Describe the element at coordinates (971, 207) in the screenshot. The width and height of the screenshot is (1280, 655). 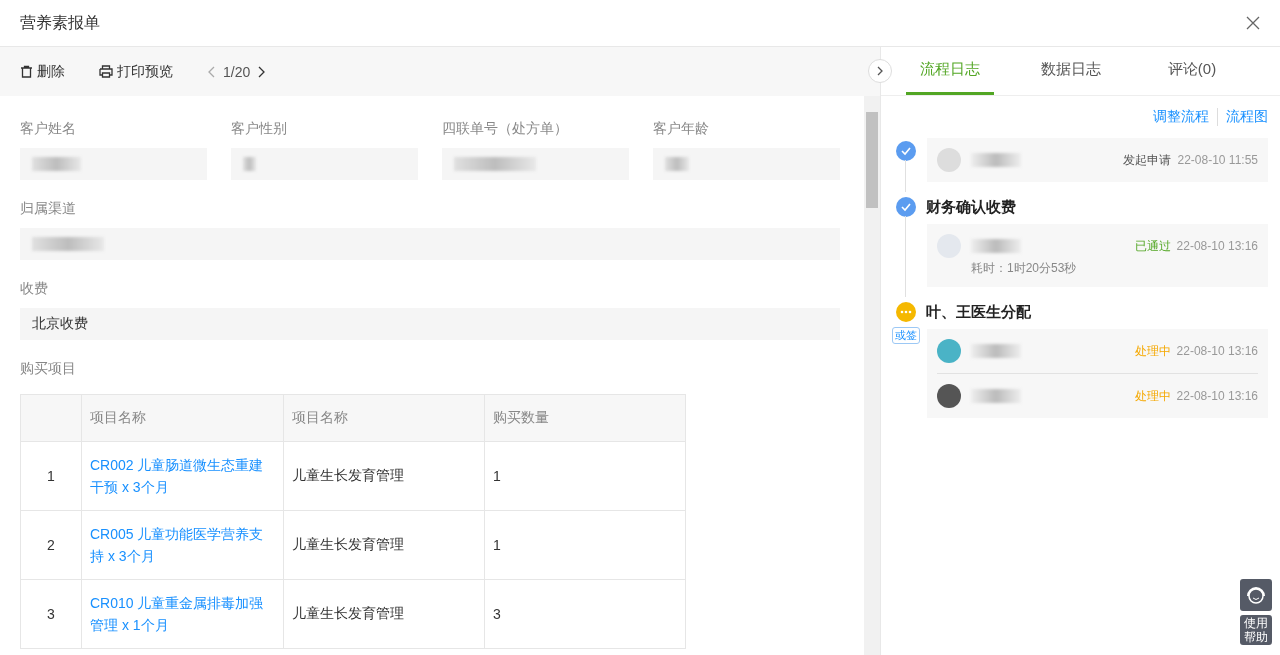
I see `step-title: 财务确认收费` at that location.